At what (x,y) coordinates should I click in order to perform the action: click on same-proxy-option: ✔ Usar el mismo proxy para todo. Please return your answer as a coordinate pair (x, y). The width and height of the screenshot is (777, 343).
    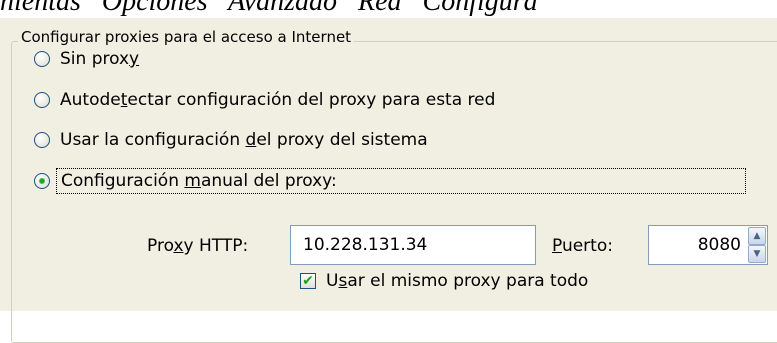
    Looking at the image, I should click on (444, 281).